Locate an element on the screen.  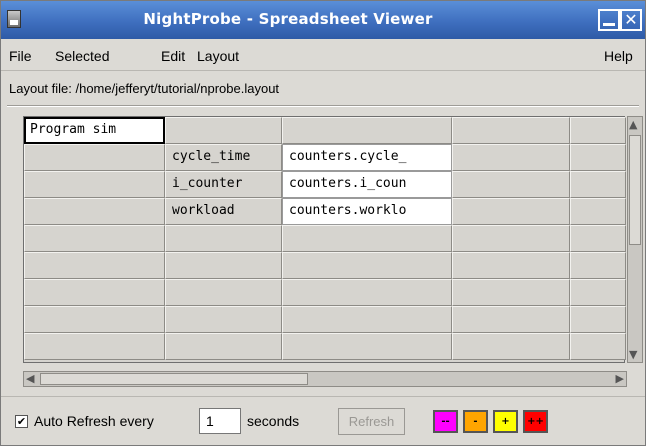
auto-refresh-checkbox: ✔ is located at coordinates (21, 421).